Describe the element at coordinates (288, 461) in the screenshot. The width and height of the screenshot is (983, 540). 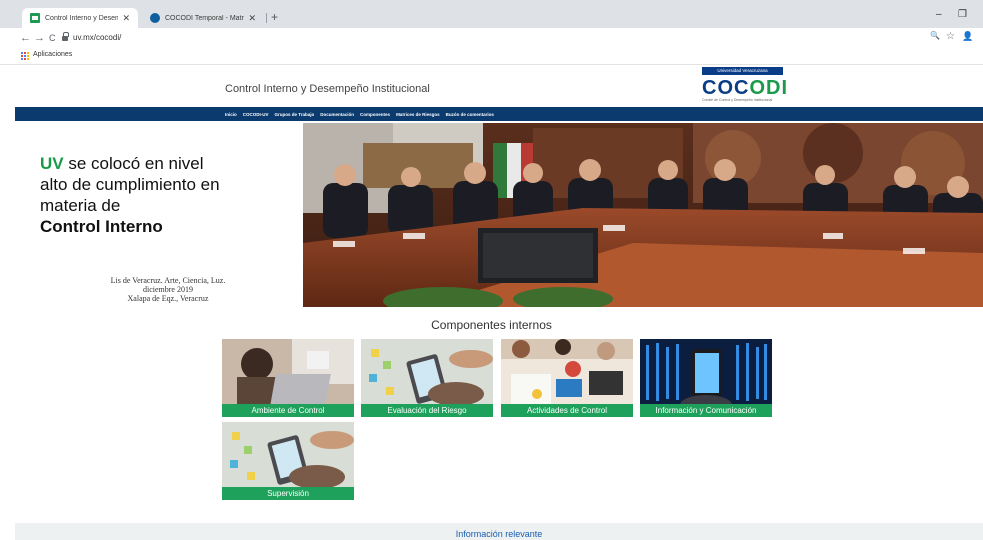
I see `component-card-supervision: Supervisión` at that location.